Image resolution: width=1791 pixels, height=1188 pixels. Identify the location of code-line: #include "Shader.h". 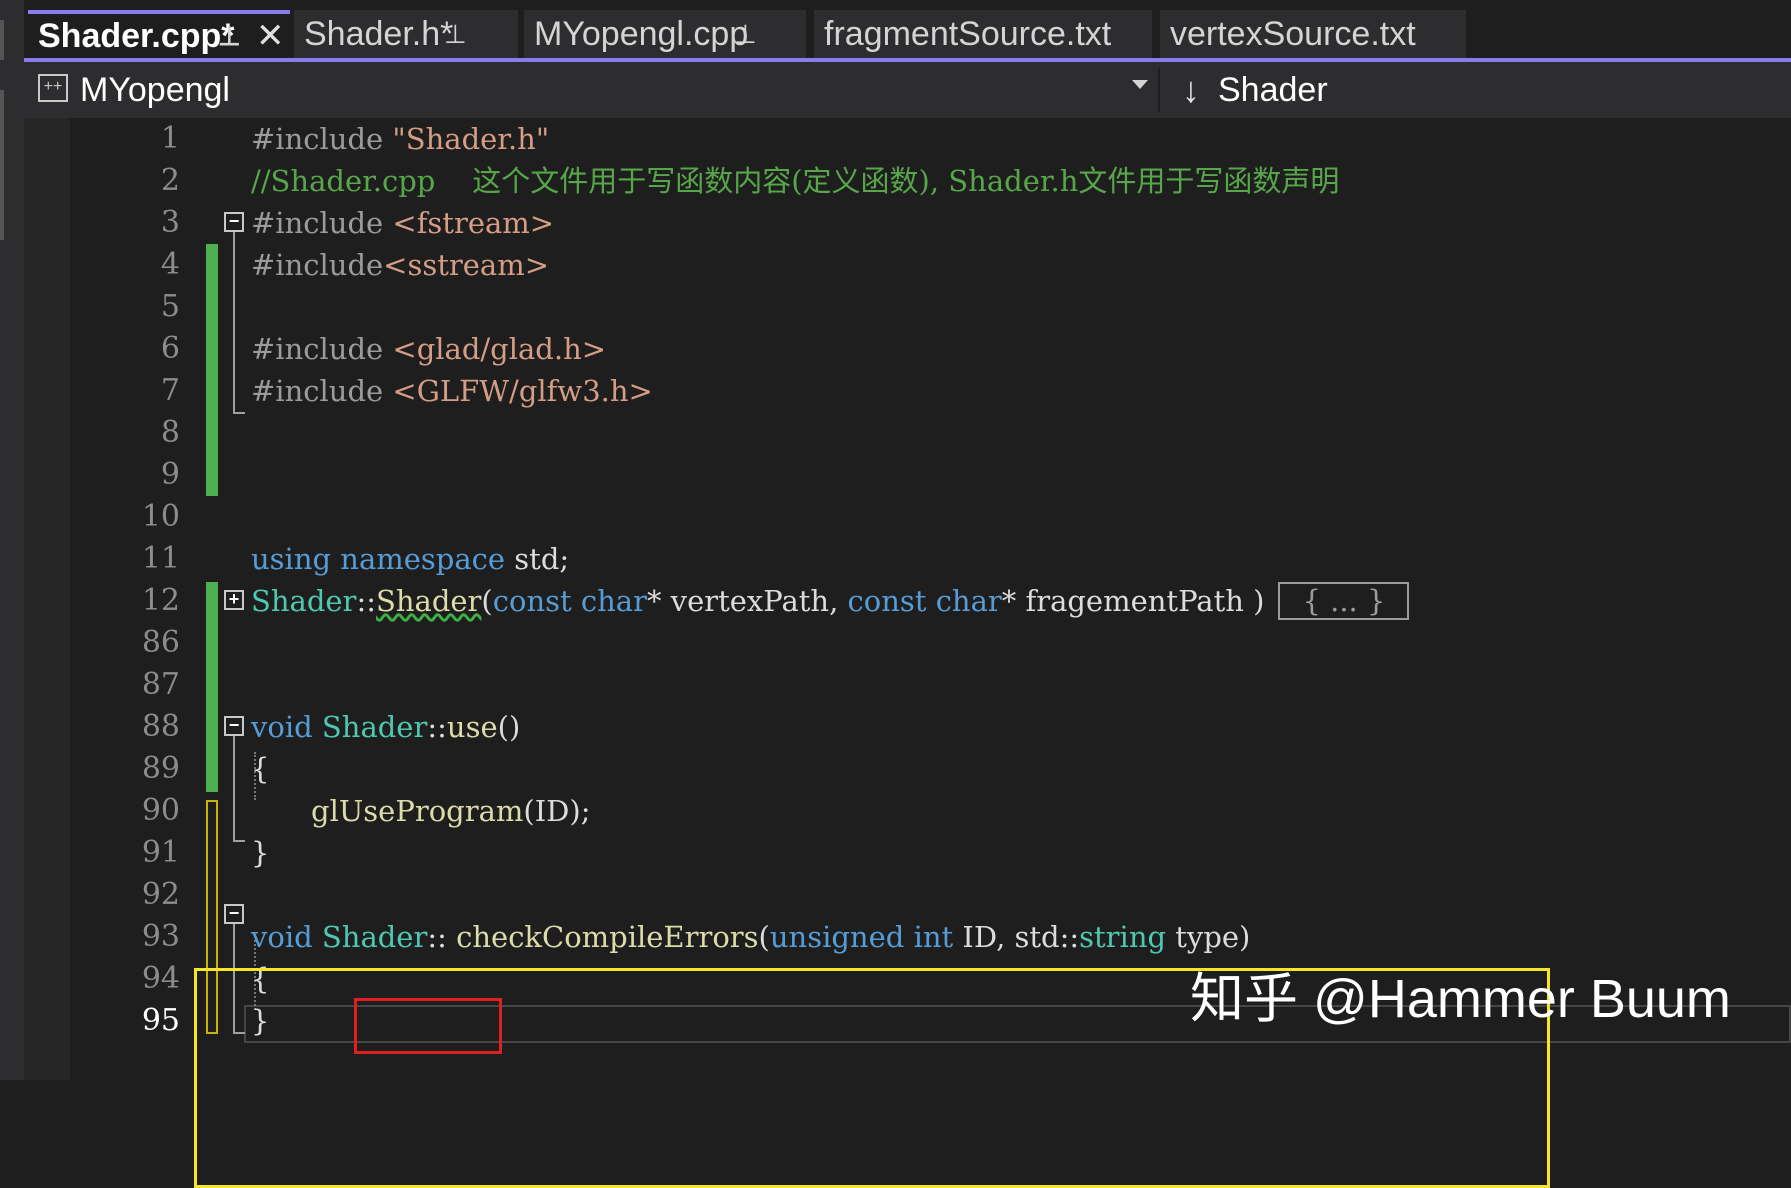
(400, 139).